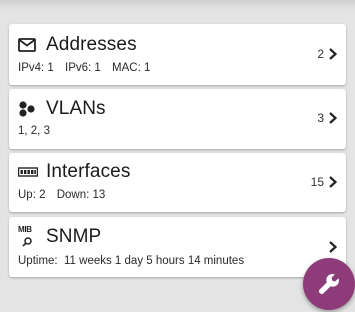 The image size is (355, 312). Describe the element at coordinates (76, 108) in the screenshot. I see `vlans-title: VLANs` at that location.